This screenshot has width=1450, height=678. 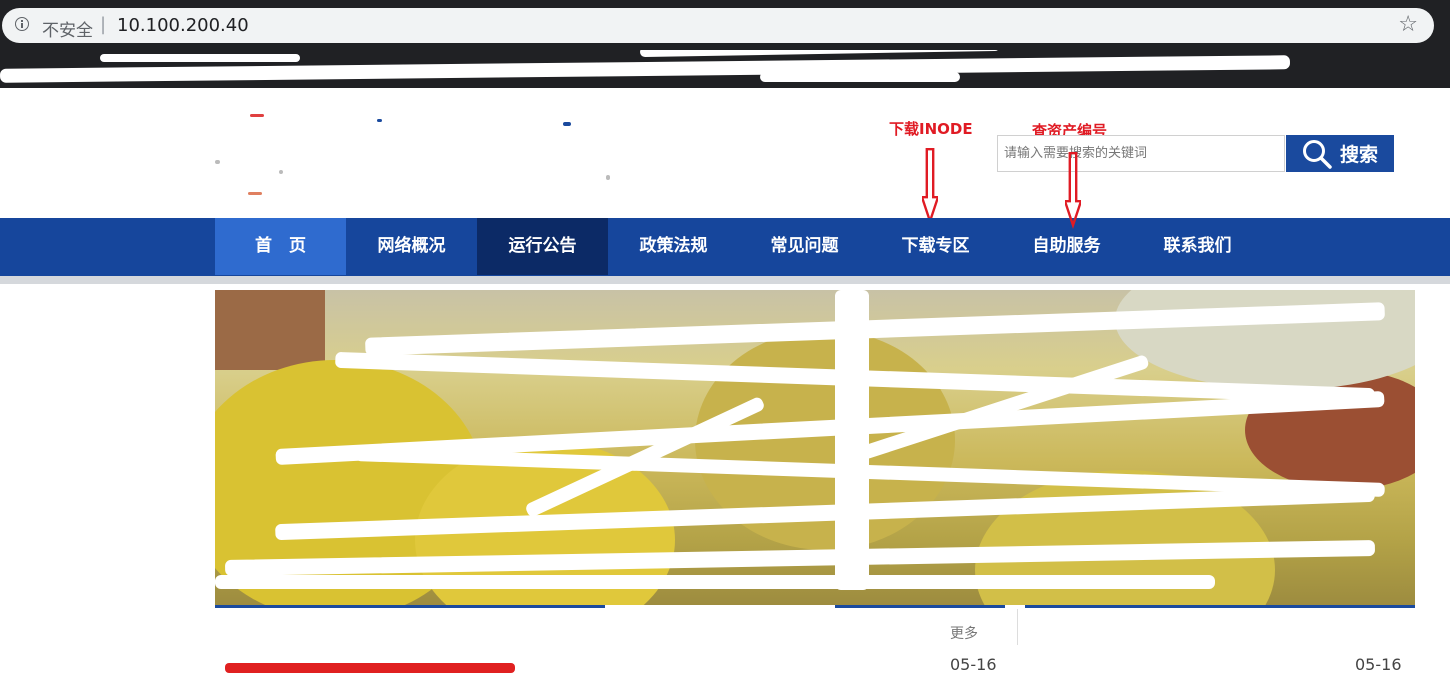 I want to click on annotation-download-inode: 下载INODE, so click(x=931, y=129).